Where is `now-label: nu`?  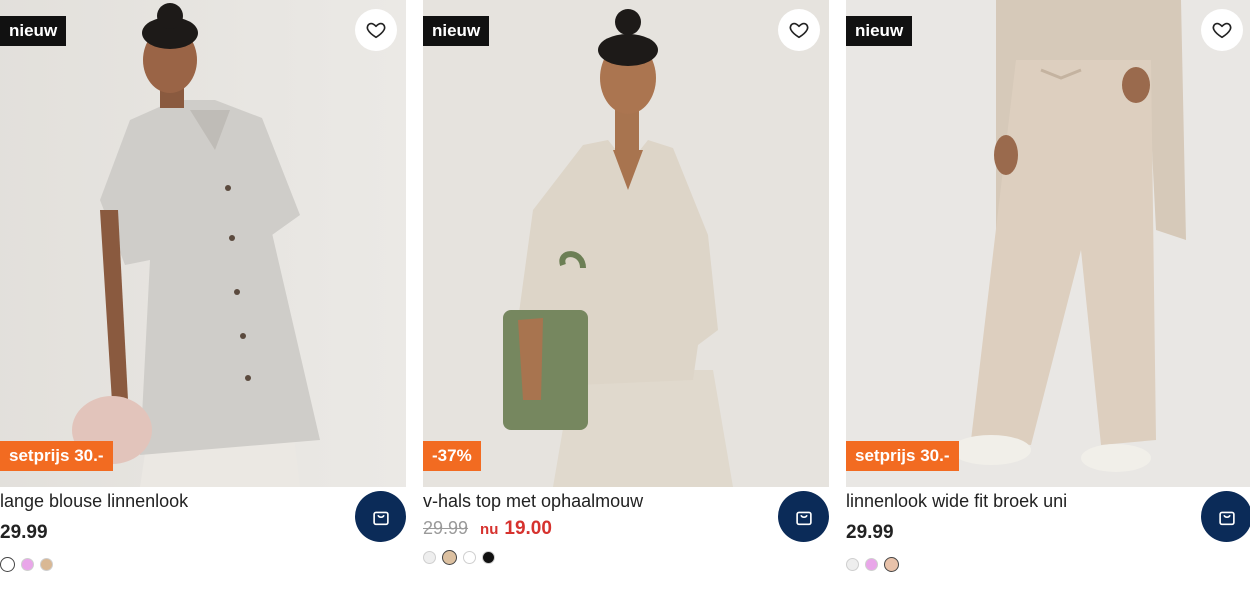
now-label: nu is located at coordinates (489, 529).